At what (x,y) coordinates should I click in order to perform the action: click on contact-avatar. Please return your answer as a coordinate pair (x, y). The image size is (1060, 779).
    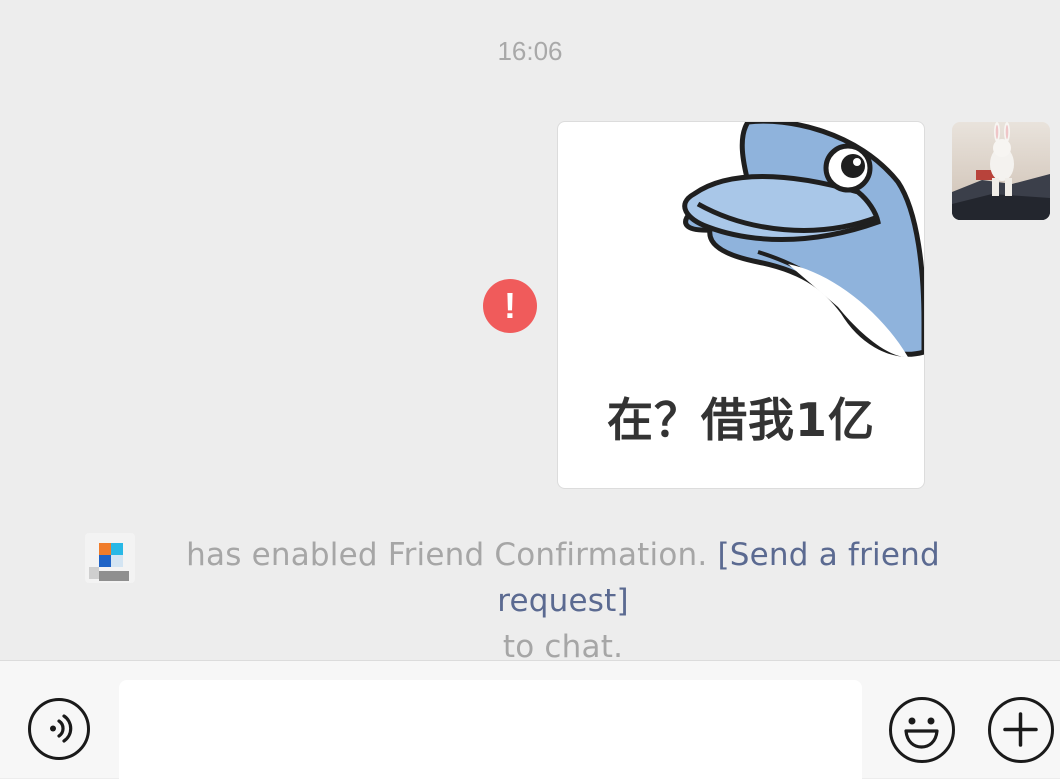
    Looking at the image, I should click on (110, 558).